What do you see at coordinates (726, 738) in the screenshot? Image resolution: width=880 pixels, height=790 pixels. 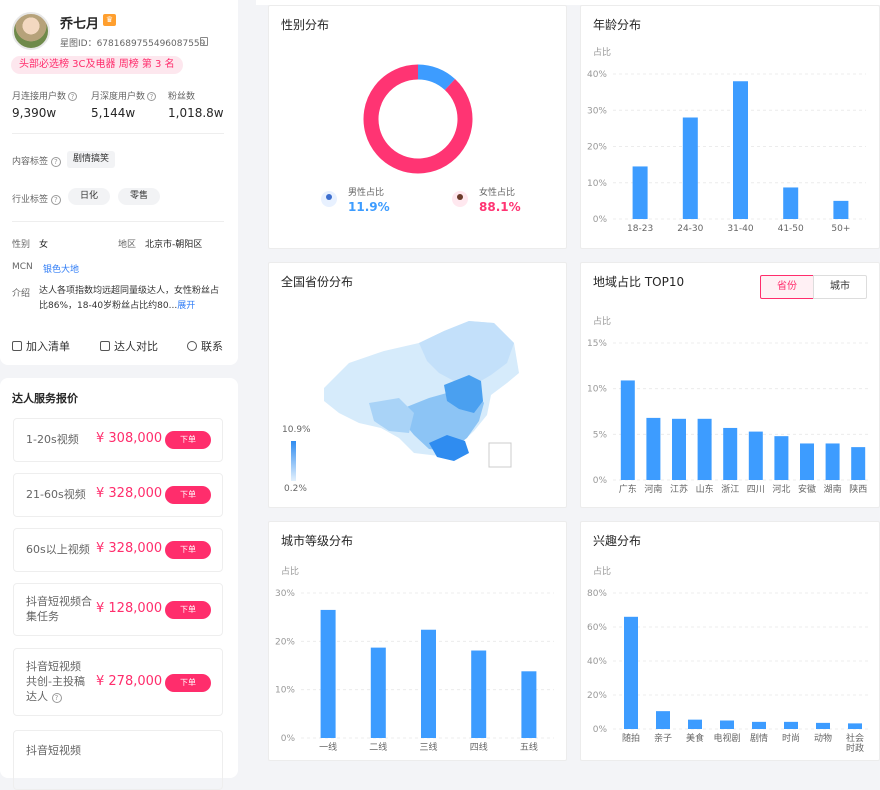 I see `x-tick-label: 电视剧` at bounding box center [726, 738].